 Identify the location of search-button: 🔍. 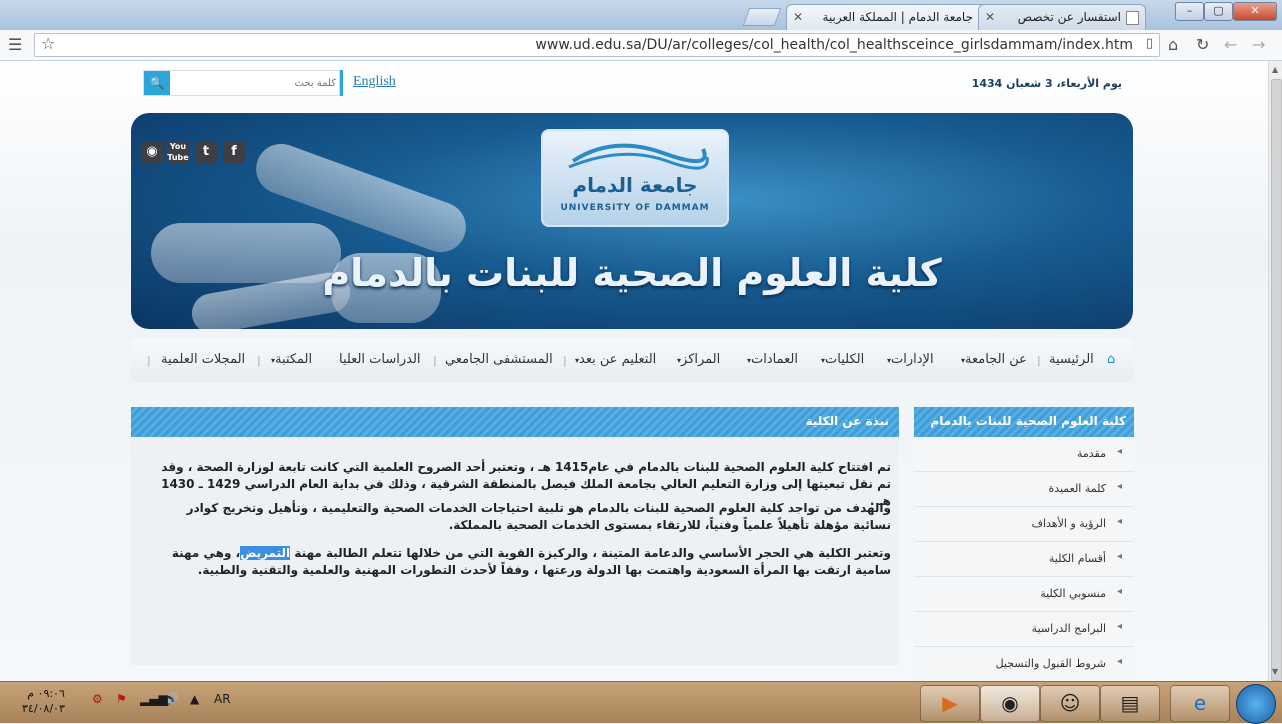
(157, 83).